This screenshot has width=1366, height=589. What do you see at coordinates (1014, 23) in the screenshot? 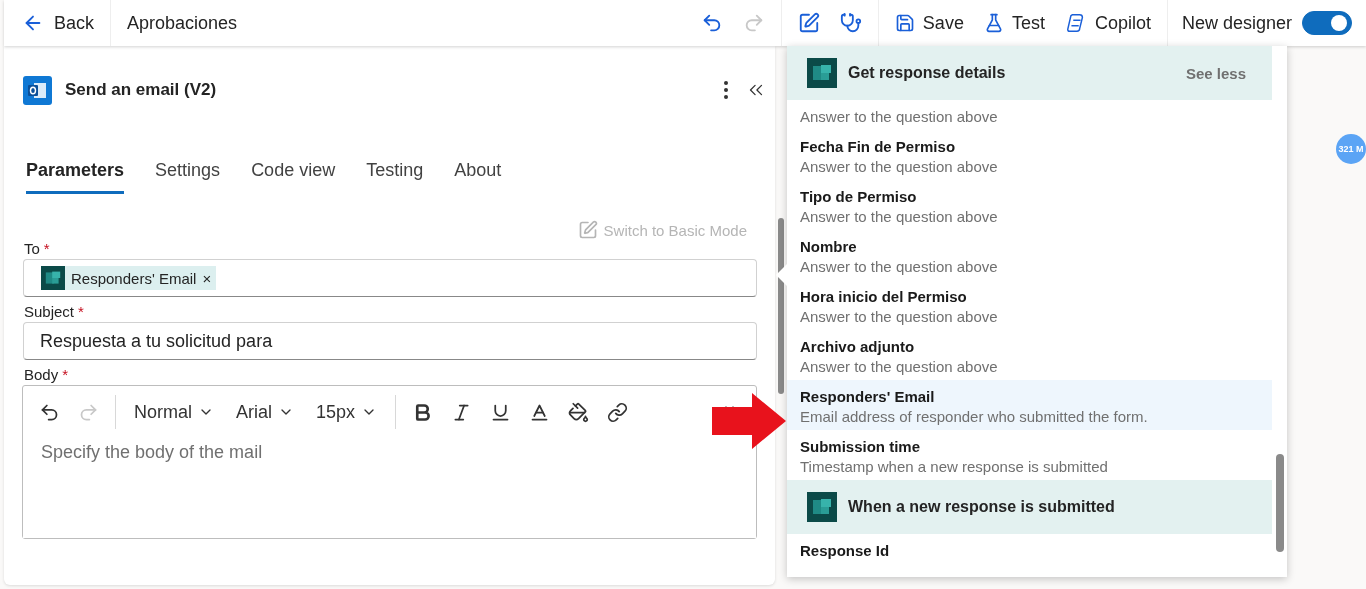
I see `test-button: Test` at bounding box center [1014, 23].